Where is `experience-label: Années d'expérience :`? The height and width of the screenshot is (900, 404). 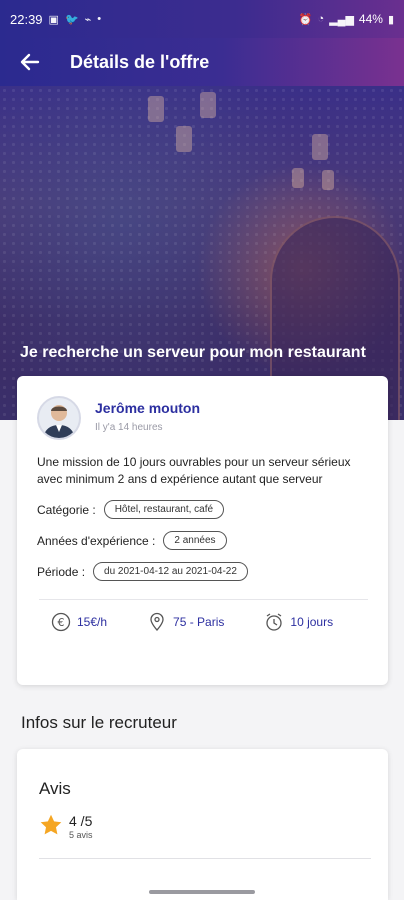 experience-label: Années d'expérience : is located at coordinates (96, 540).